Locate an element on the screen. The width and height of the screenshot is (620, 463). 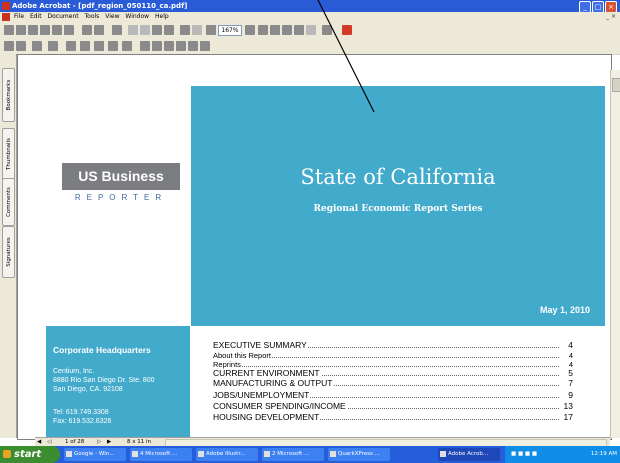
hq-fax: Fax: 619.532.6326 is located at coordinates (82, 421).